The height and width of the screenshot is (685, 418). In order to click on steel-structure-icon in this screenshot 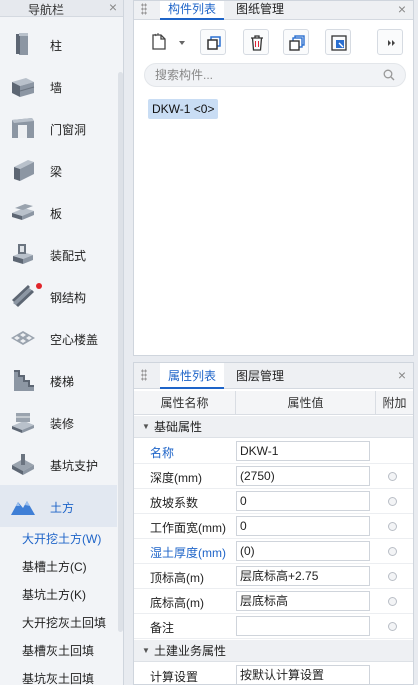, I will do `click(23, 296)`.